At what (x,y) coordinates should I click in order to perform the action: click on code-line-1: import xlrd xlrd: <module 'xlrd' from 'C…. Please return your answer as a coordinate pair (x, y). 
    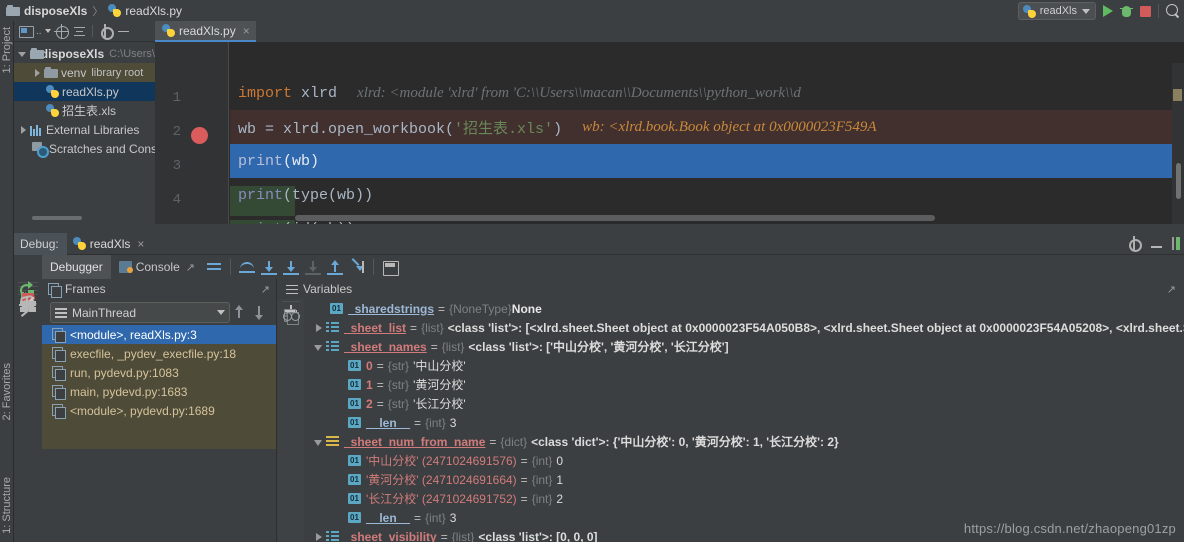
    Looking at the image, I should click on (707, 93).